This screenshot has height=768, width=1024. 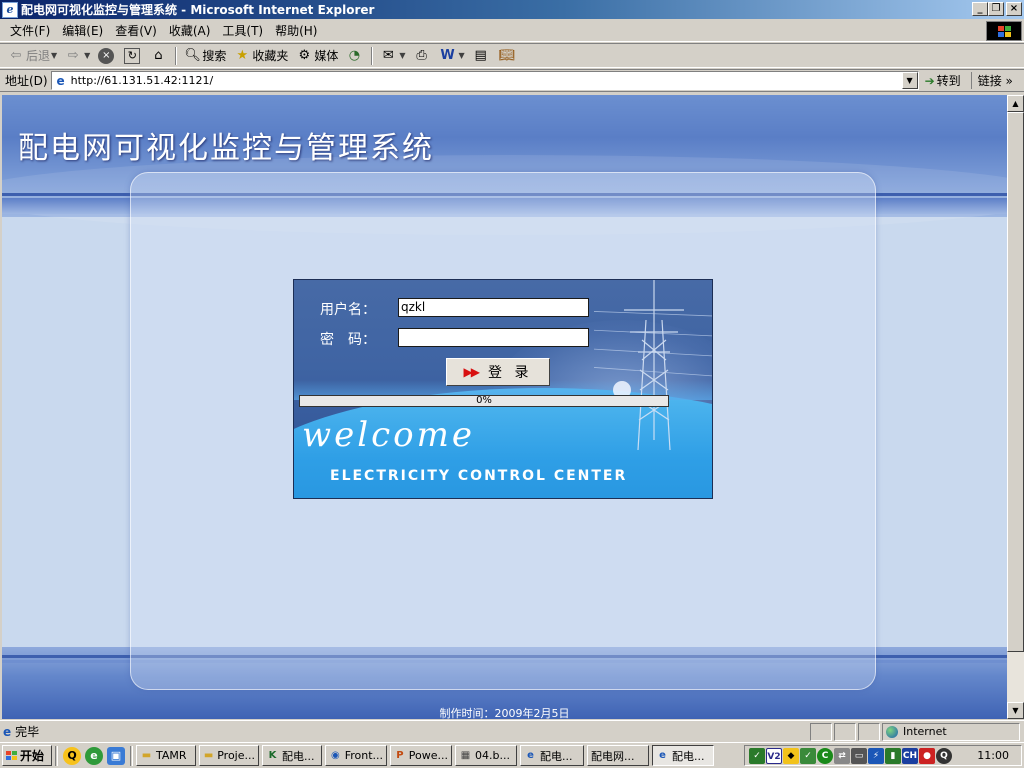 What do you see at coordinates (304, 55) in the screenshot?
I see `media-icon: ⚙` at bounding box center [304, 55].